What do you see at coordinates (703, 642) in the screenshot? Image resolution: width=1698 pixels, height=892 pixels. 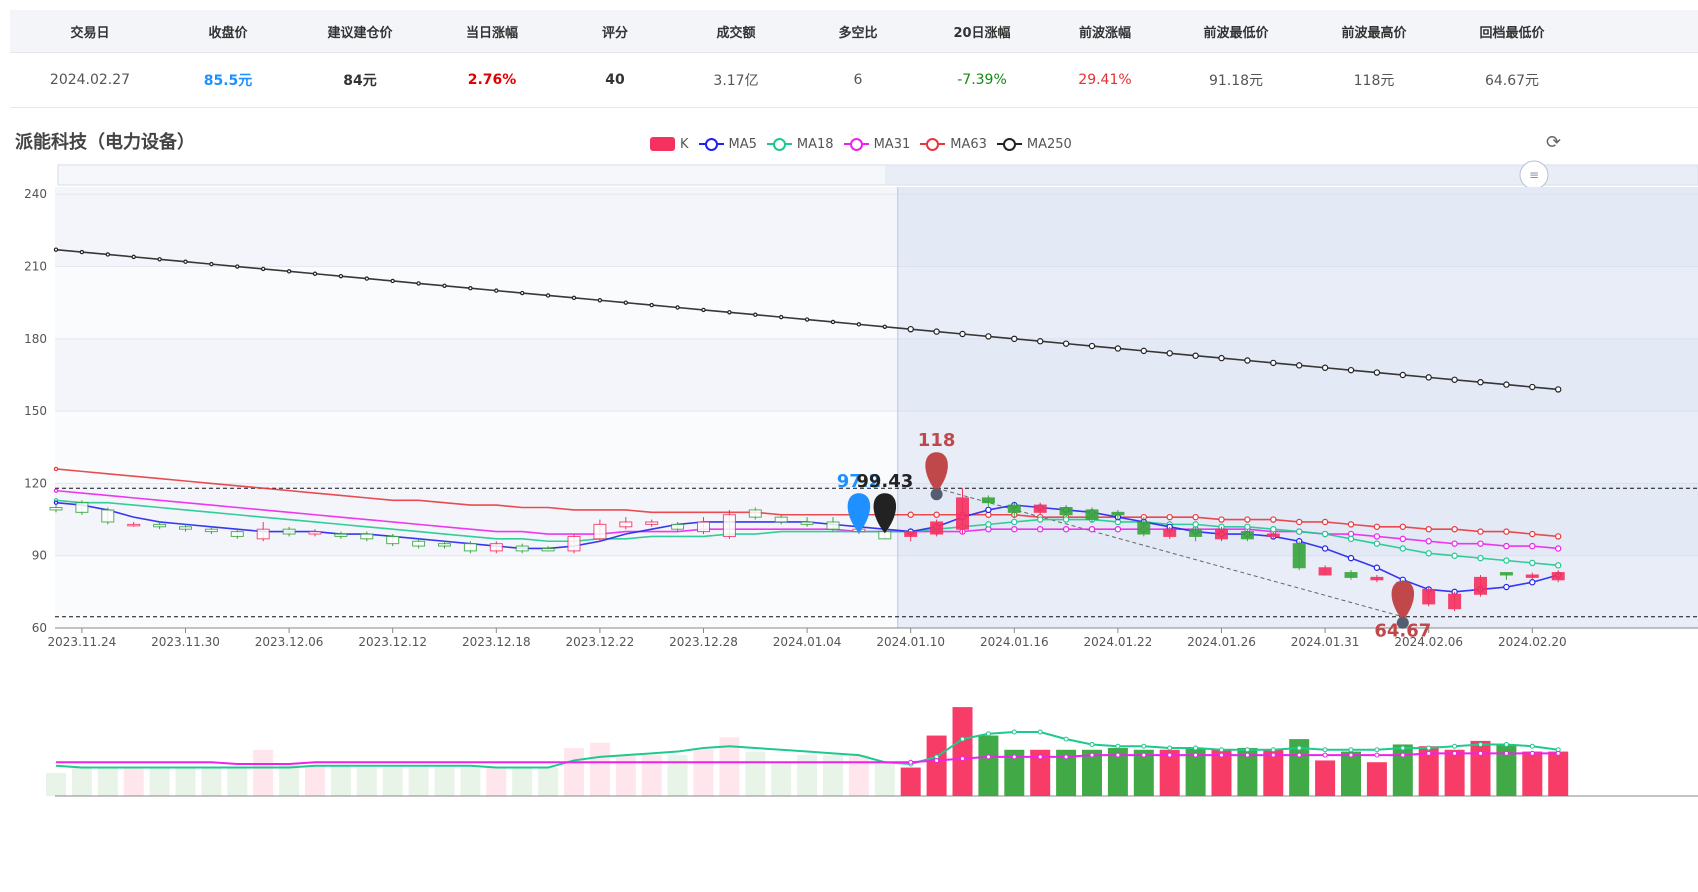 I see `x-tick-label: 2023.12.28` at bounding box center [703, 642].